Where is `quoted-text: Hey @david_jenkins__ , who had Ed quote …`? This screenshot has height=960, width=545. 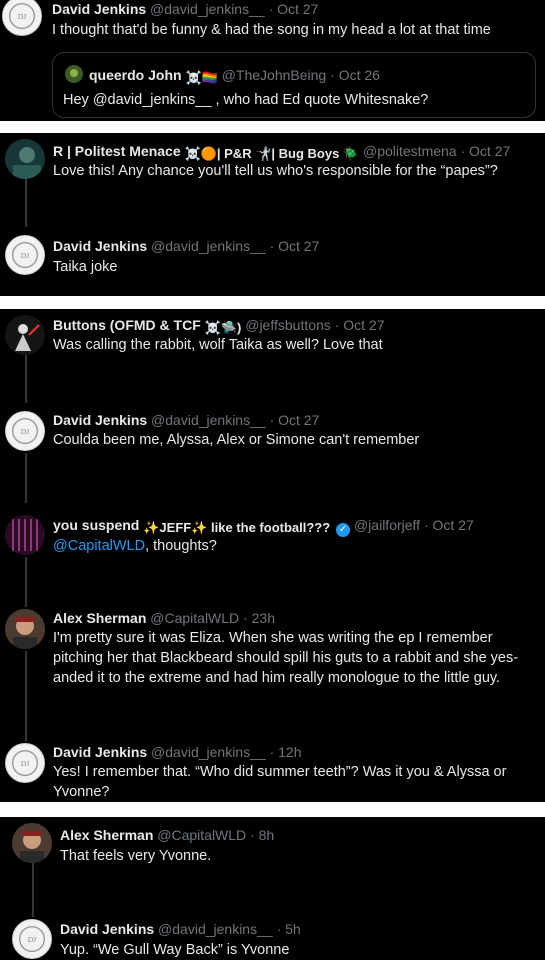 quoted-text: Hey @david_jenkins__ , who had Ed quote … is located at coordinates (246, 100).